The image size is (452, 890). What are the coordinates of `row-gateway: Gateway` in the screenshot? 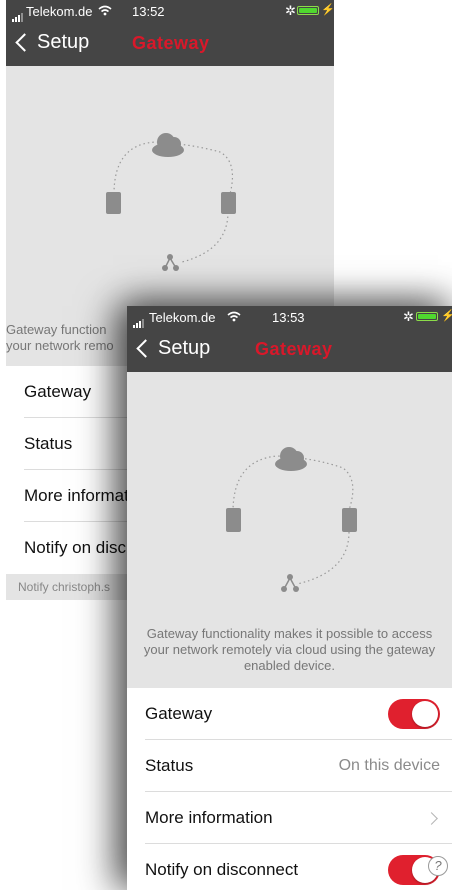 It's located at (289, 714).